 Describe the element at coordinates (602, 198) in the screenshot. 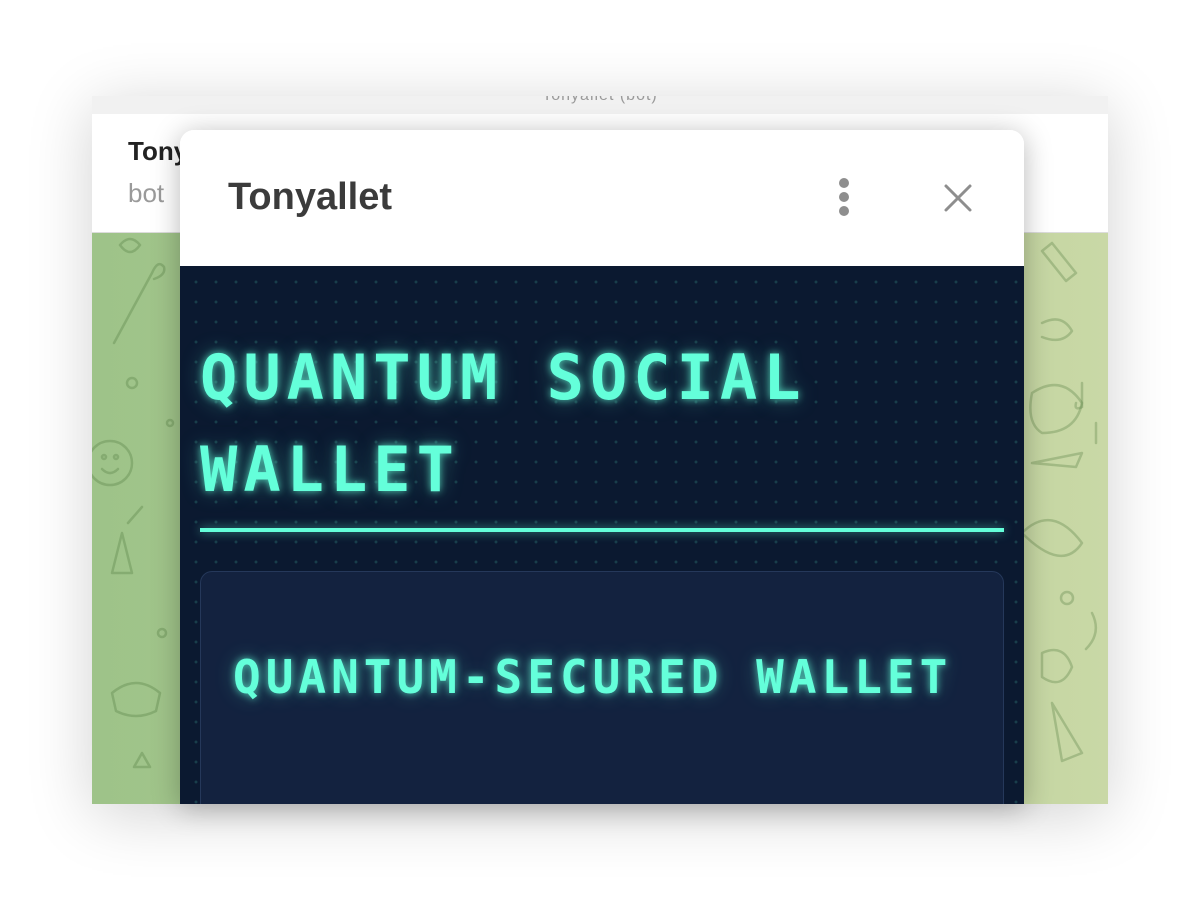

I see `modal-header: Tonyallet` at that location.